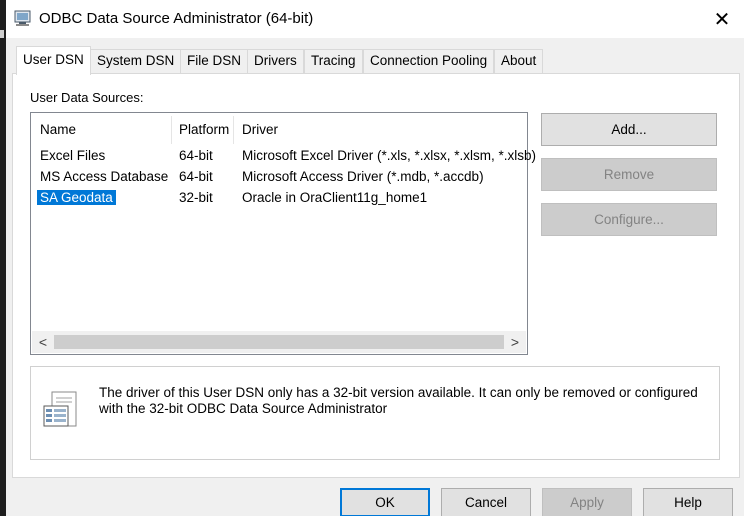  What do you see at coordinates (429, 61) in the screenshot?
I see `tab-connection-pooling: Connection Pooling` at bounding box center [429, 61].